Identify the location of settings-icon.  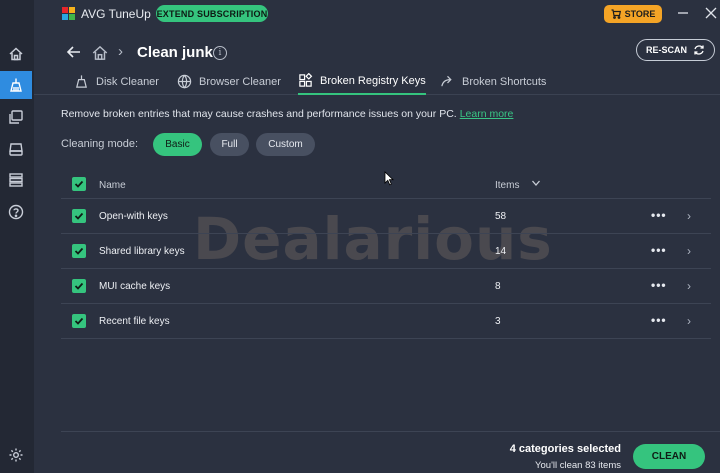
(16, 455).